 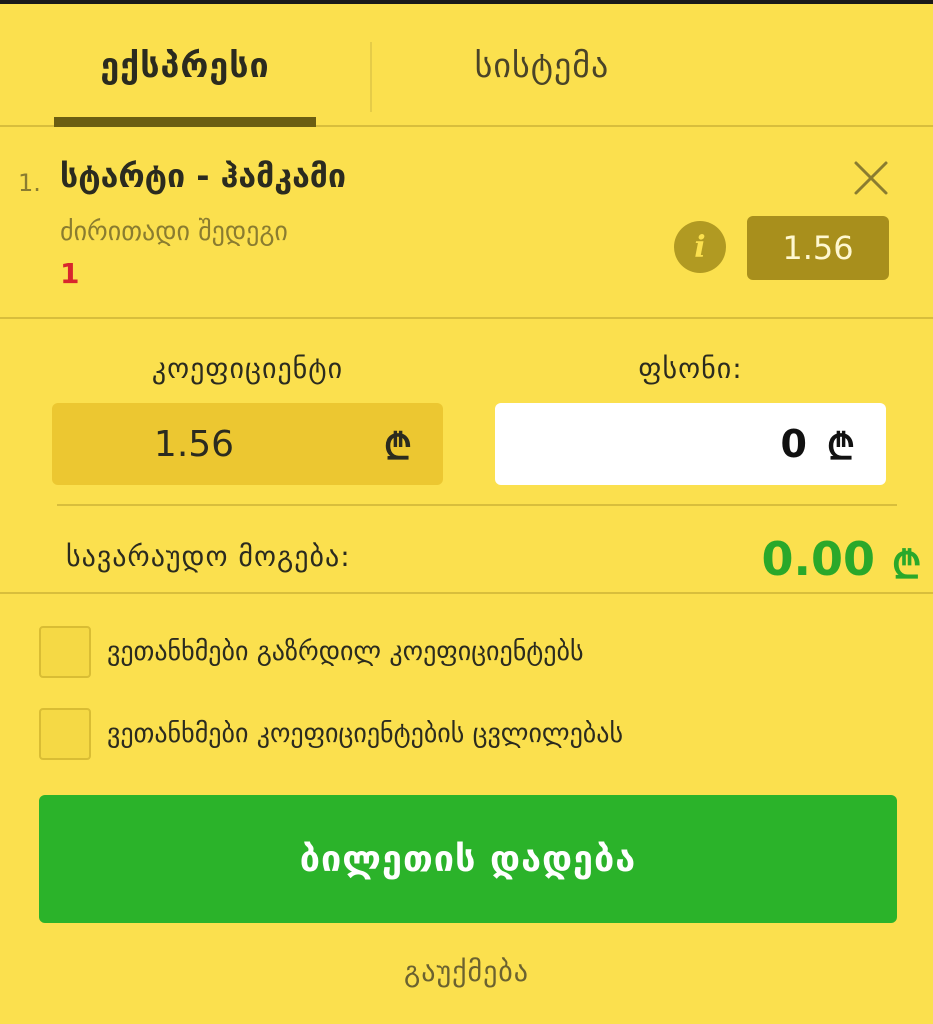 I want to click on selection-number: 1., so click(x=29, y=183).